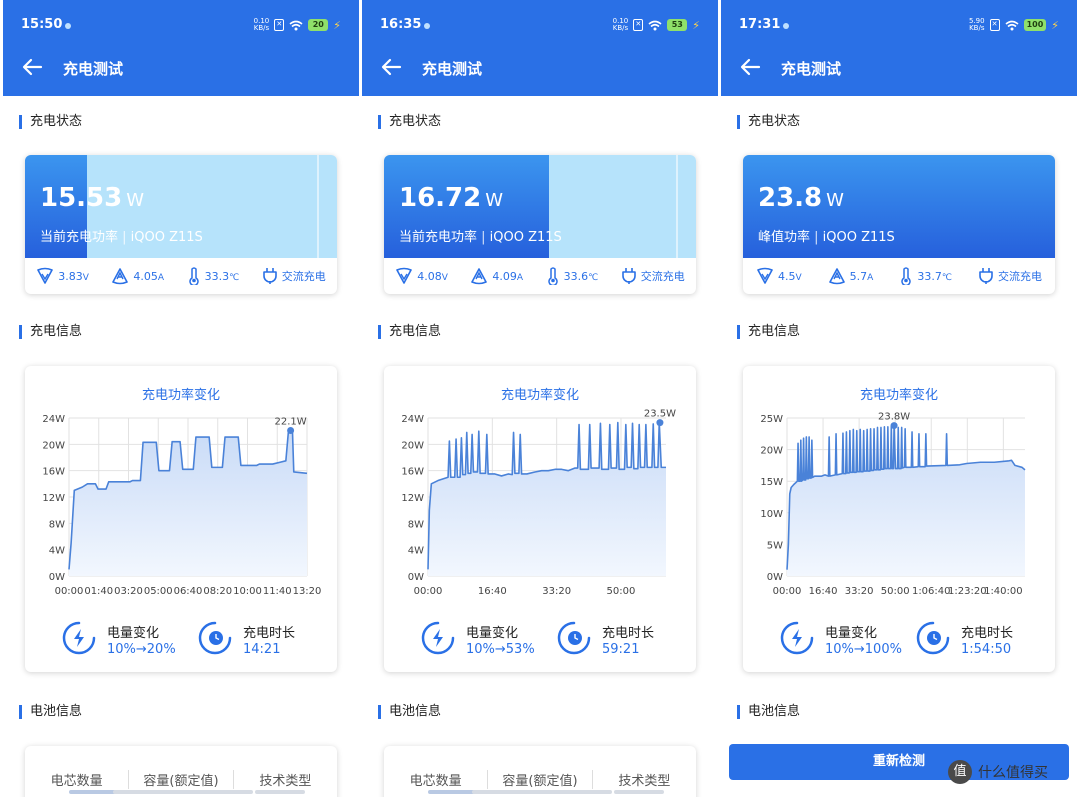 Image resolution: width=1080 pixels, height=797 pixels. Describe the element at coordinates (540, 206) in the screenshot. I see `power-hero: 16.72 W 当前充电功率 | iQOO Z11S` at that location.